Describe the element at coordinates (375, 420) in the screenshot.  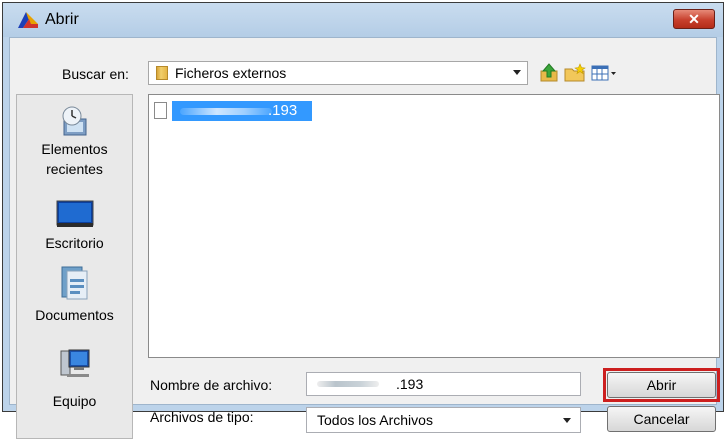
I see `filetype-value: Todos los Archivos` at that location.